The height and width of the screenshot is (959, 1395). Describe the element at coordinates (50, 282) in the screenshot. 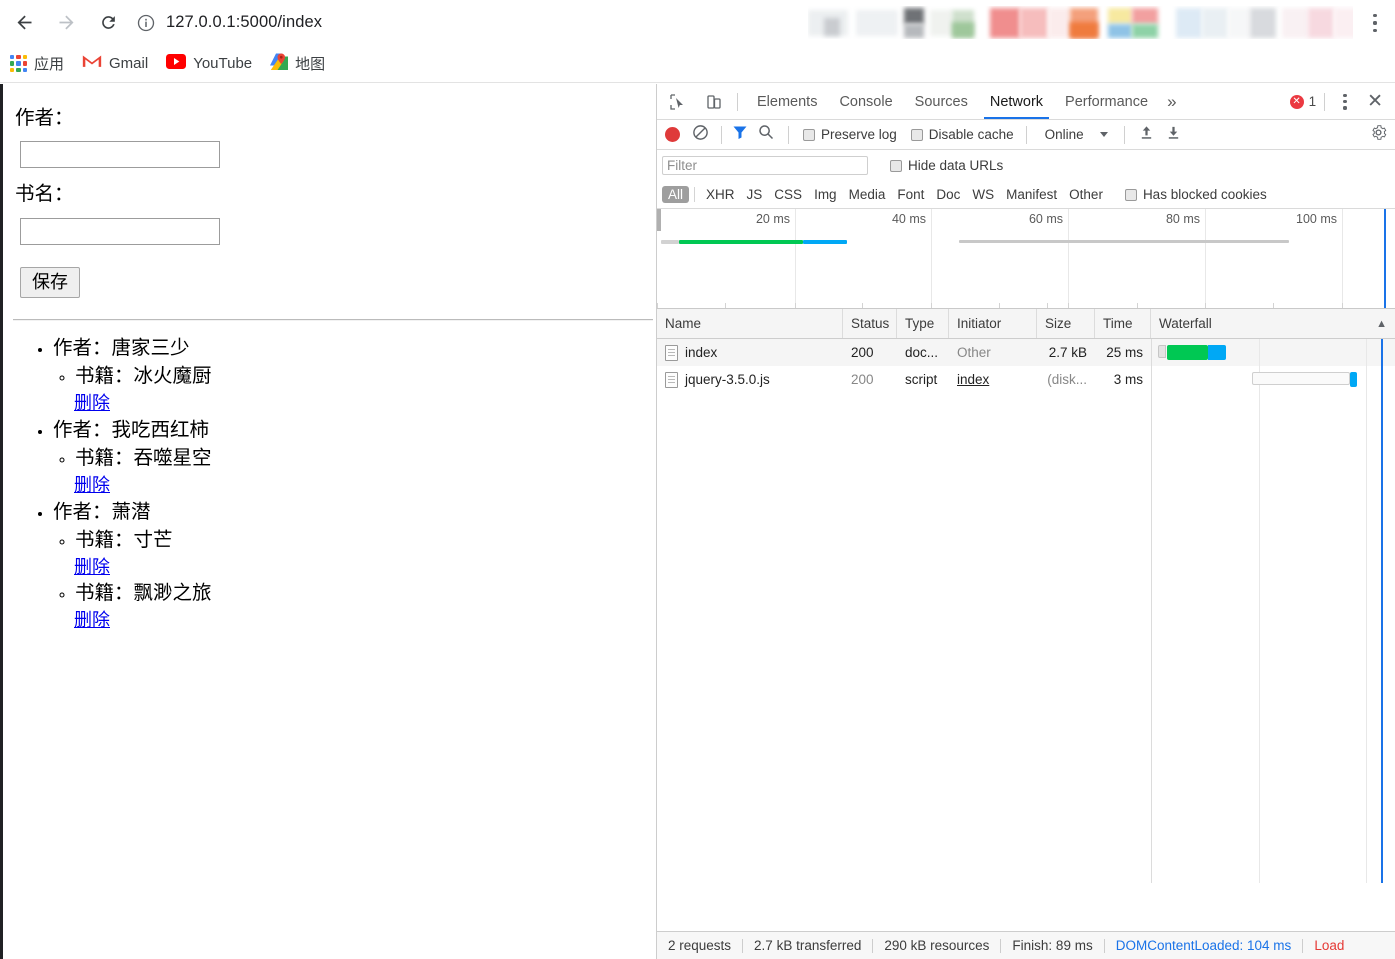

I see `save-button: 保存` at that location.